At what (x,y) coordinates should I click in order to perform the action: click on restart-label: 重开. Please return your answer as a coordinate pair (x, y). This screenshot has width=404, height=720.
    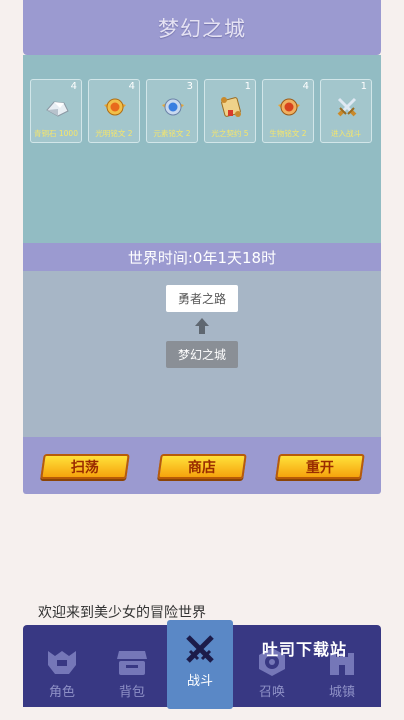
    Looking at the image, I should click on (320, 467).